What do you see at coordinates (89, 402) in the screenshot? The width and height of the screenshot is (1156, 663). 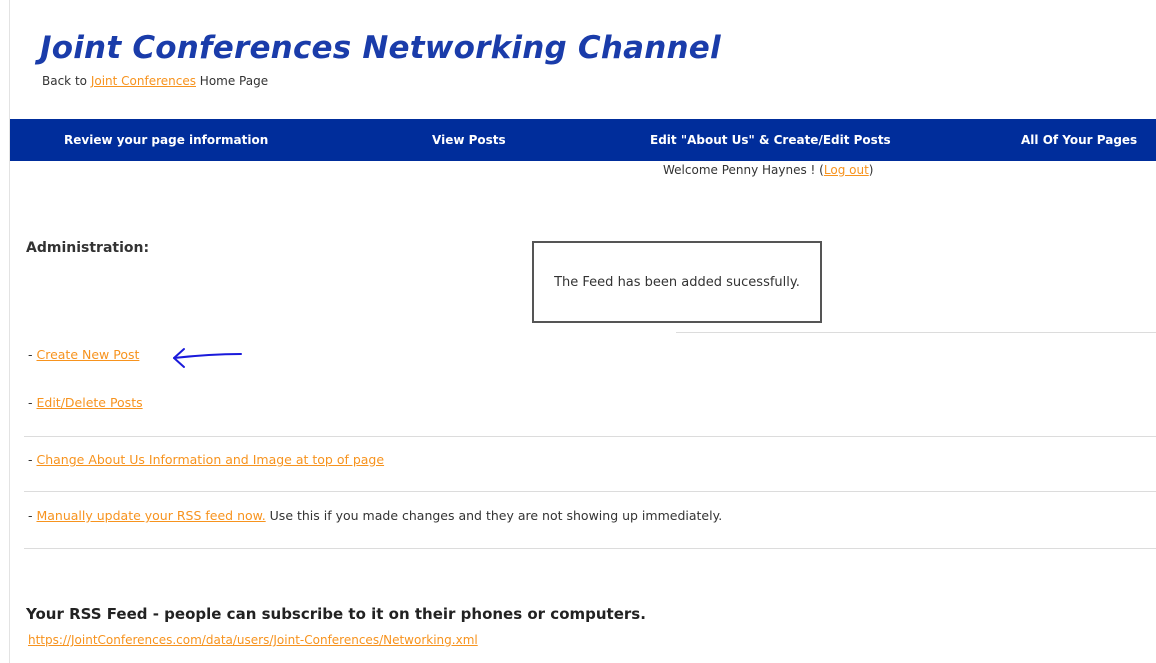 I see `edit-delete-posts-link: Edit/Delete Posts` at bounding box center [89, 402].